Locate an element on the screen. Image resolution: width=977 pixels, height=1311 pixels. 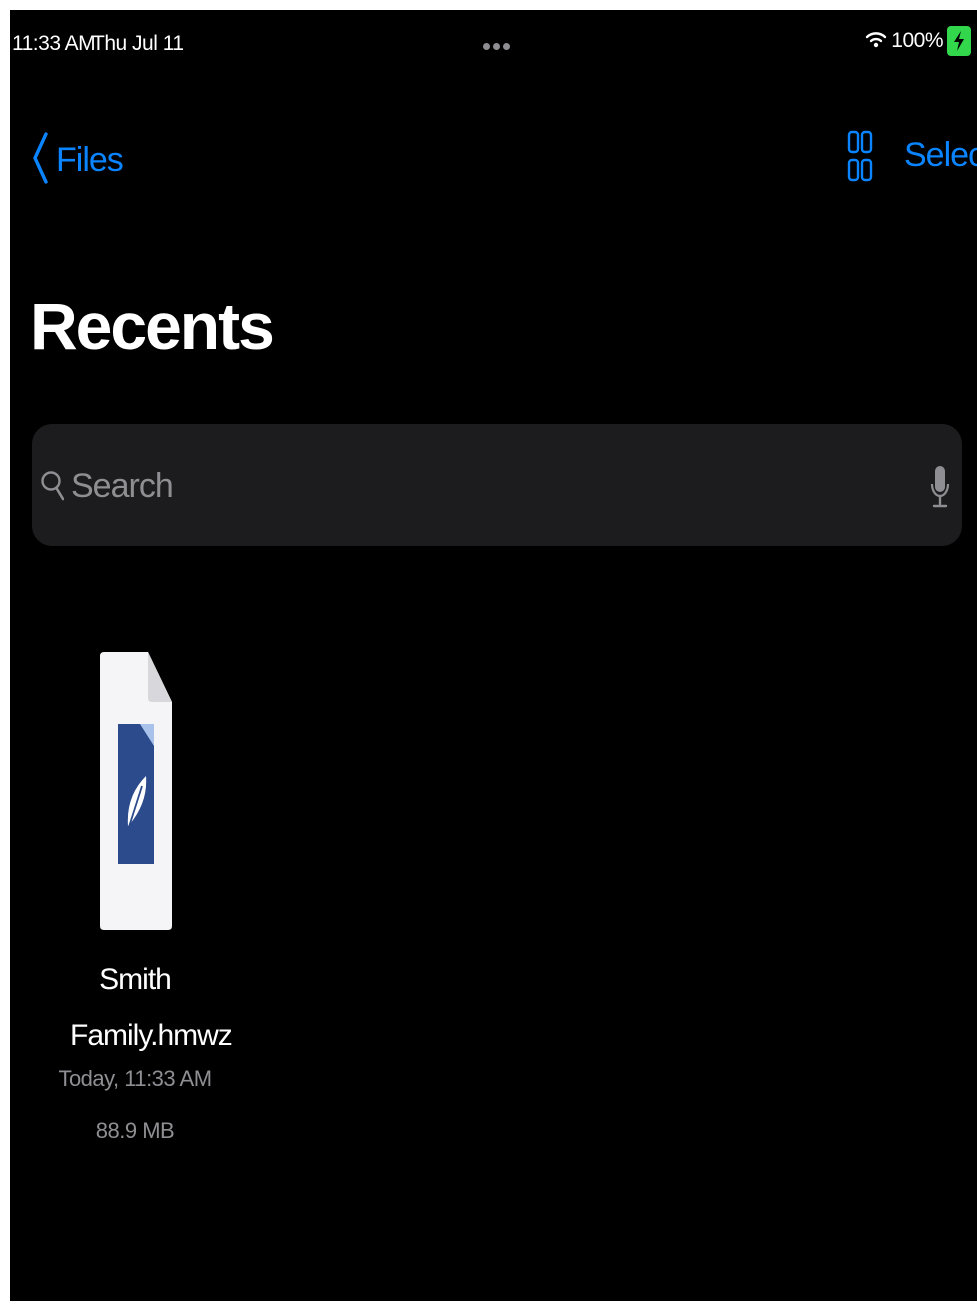
document-feather-icon is located at coordinates (136, 793).